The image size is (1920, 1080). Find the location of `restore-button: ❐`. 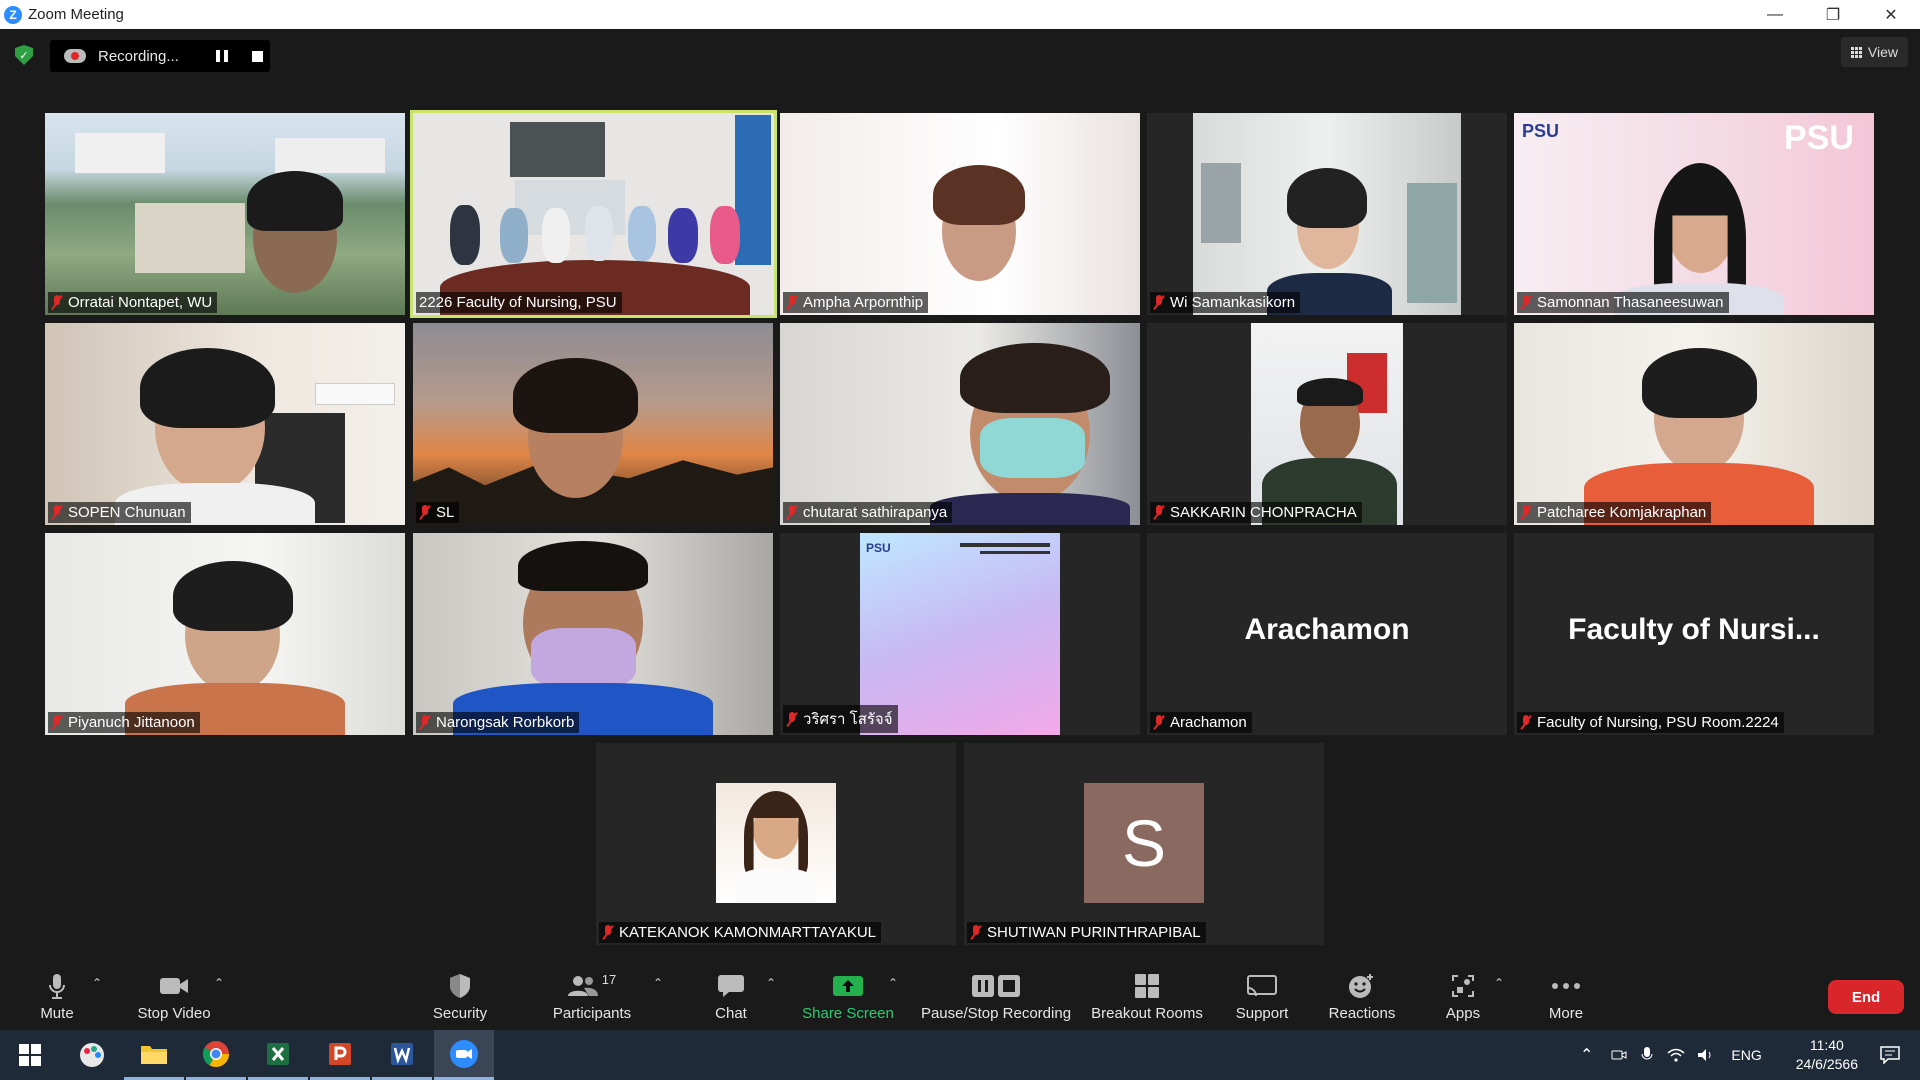

restore-button: ❐ is located at coordinates (1833, 14).